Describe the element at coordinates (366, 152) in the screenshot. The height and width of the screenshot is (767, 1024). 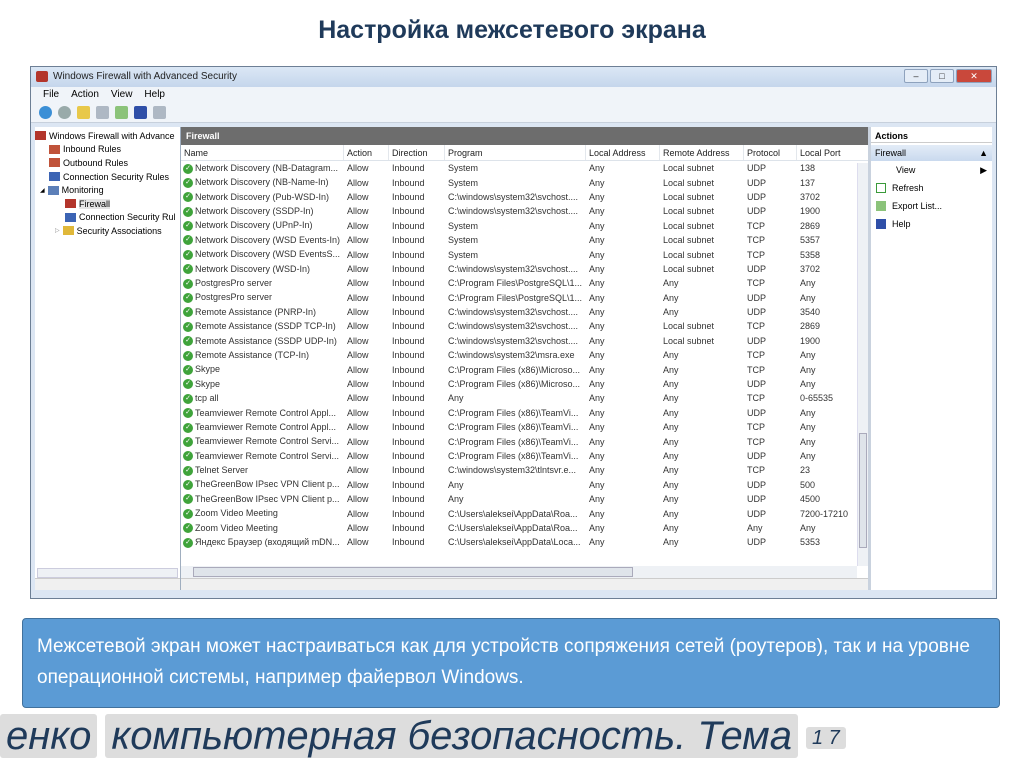
I see `column-header-action: Action` at that location.